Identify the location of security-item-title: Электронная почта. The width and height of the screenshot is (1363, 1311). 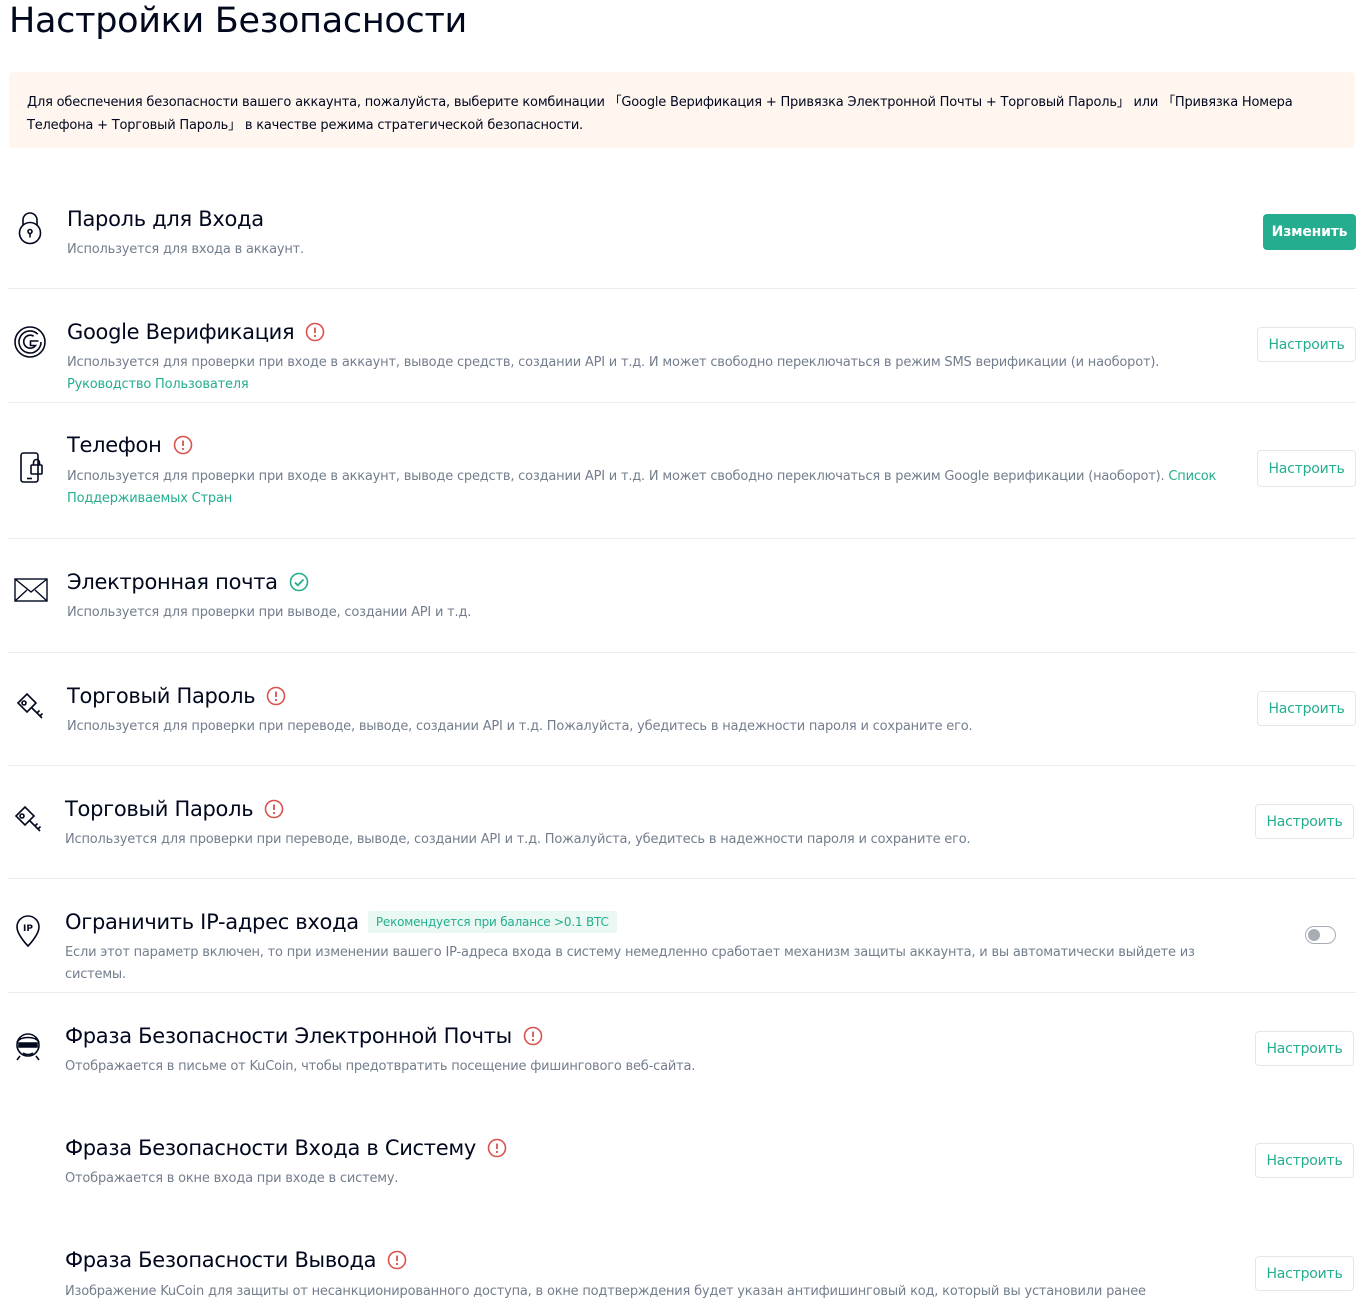
(172, 582).